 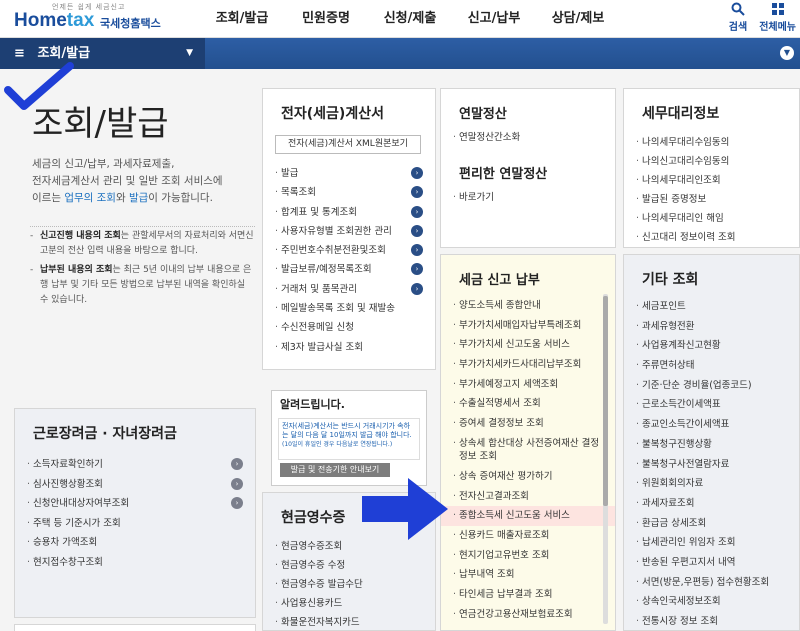 What do you see at coordinates (503, 174) in the screenshot?
I see `panel-subtitle: 편리한 연말정산` at bounding box center [503, 174].